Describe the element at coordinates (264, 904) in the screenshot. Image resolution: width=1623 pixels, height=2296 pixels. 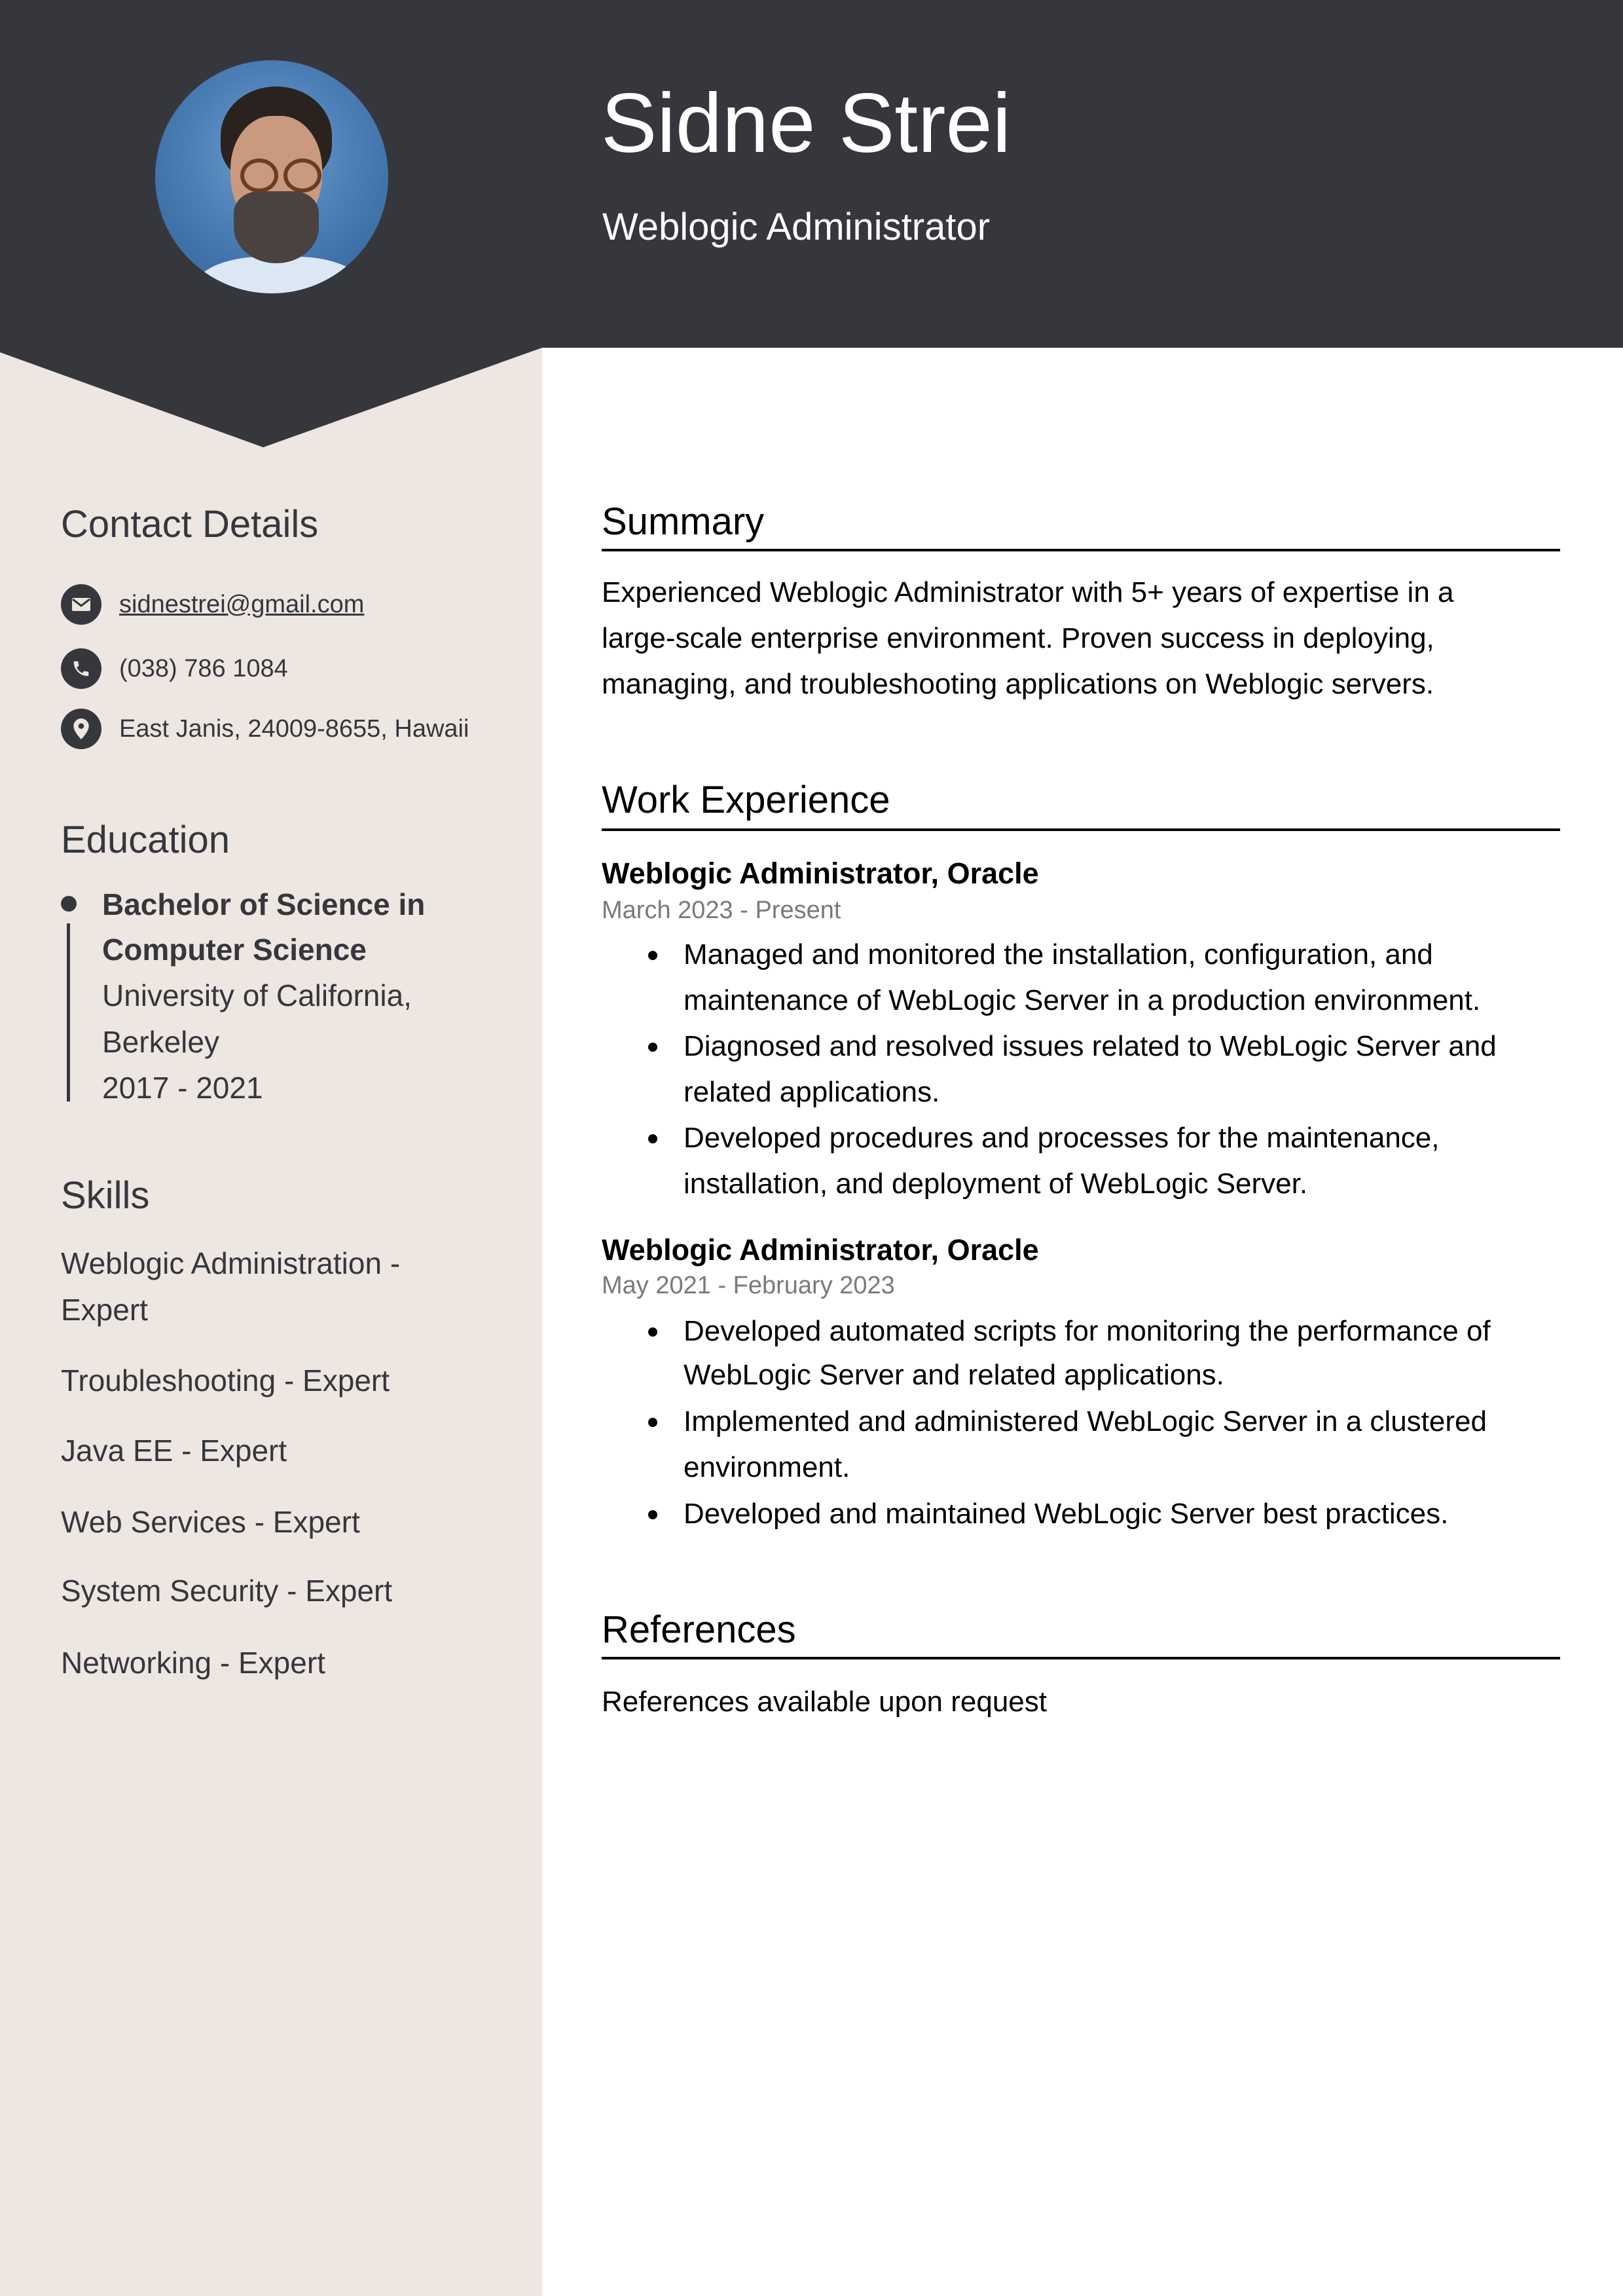
I see `degree-line: Bachelor of Science in` at that location.